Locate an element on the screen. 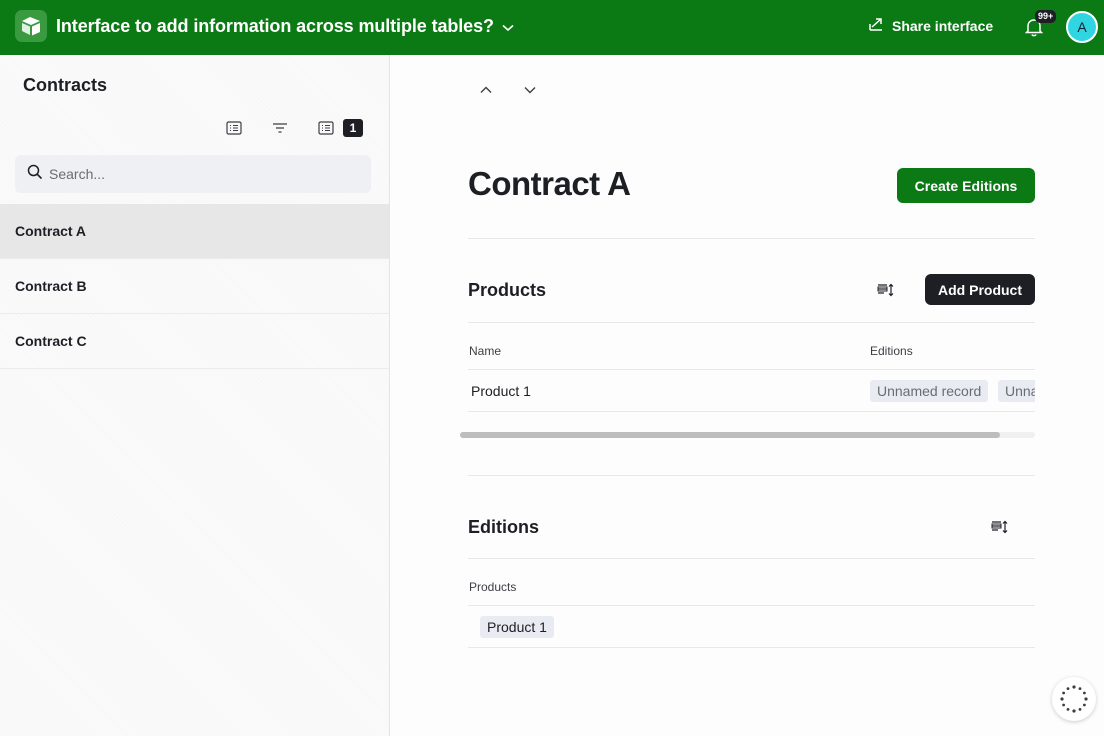 This screenshot has height=736, width=1104. search-input is located at coordinates (199, 174).